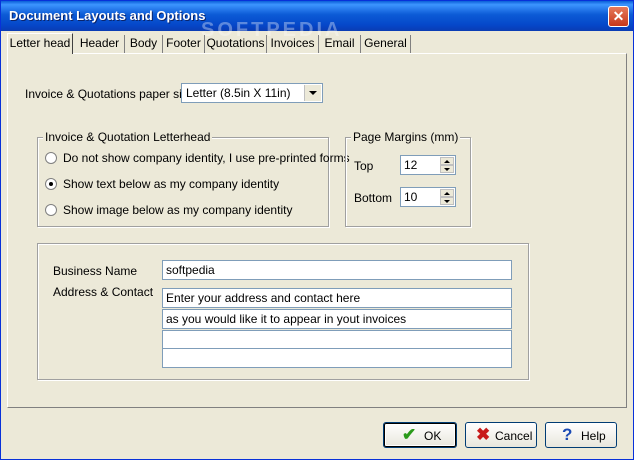  Describe the element at coordinates (433, 436) in the screenshot. I see `ok-label: OK` at that location.